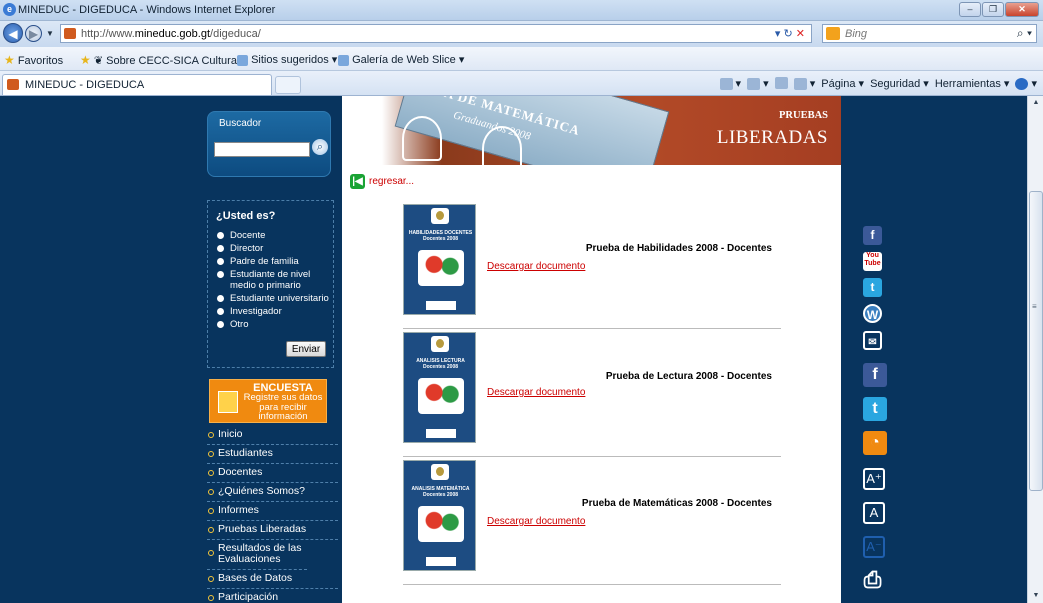 This screenshot has height=603, width=1043. Describe the element at coordinates (262, 149) in the screenshot. I see `site-search-input` at that location.